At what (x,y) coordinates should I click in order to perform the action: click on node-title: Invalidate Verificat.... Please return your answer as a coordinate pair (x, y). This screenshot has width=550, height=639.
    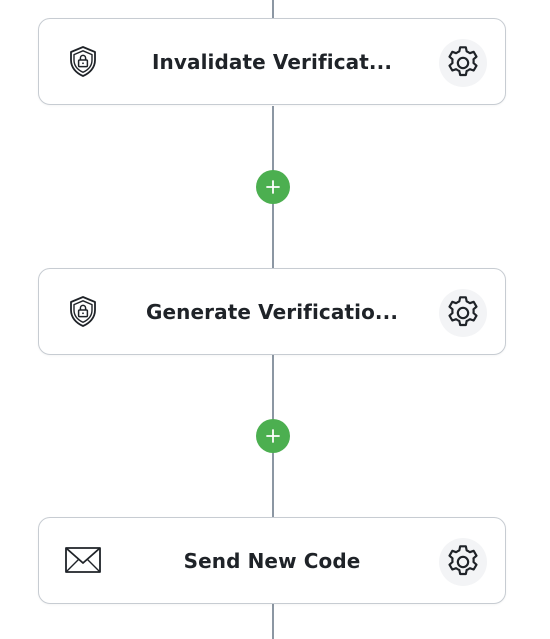
    Looking at the image, I should click on (272, 61).